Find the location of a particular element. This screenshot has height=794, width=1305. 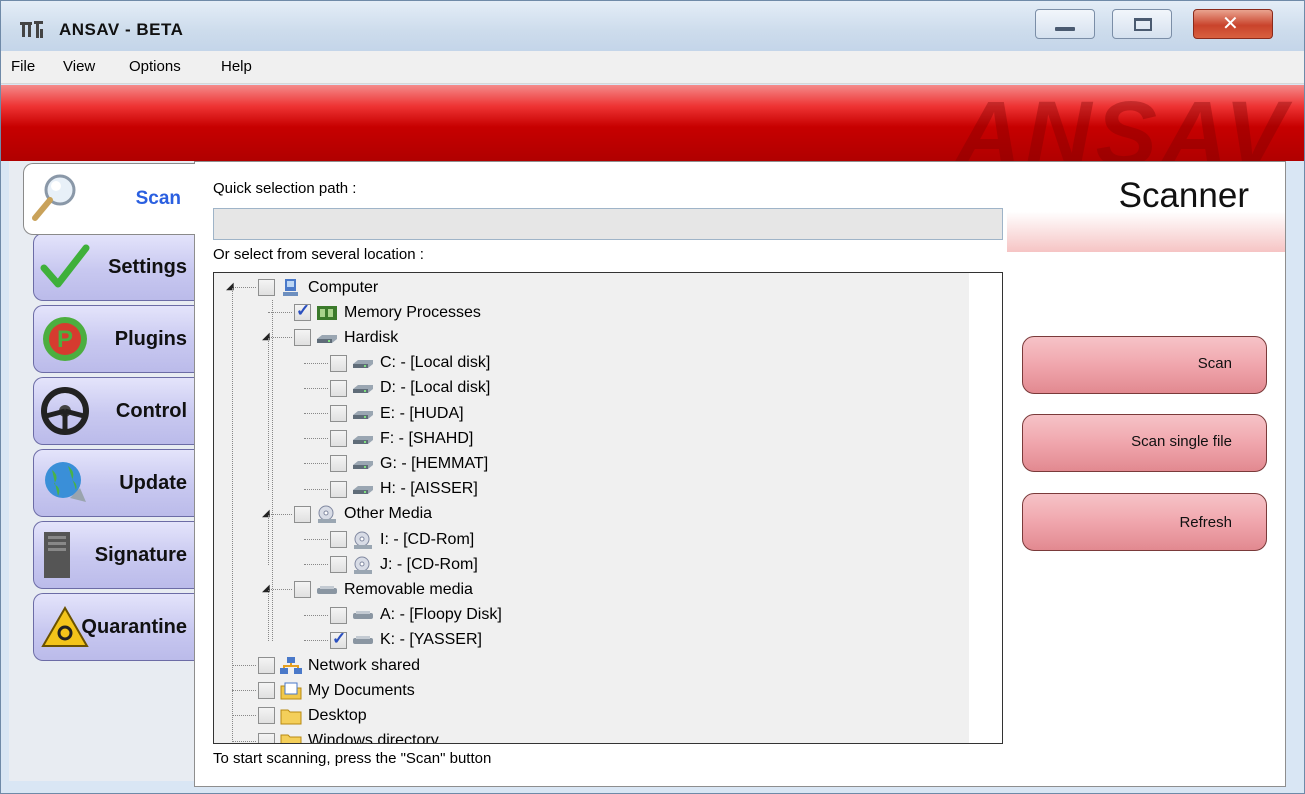

tree-node: Desktop is located at coordinates (312, 715).